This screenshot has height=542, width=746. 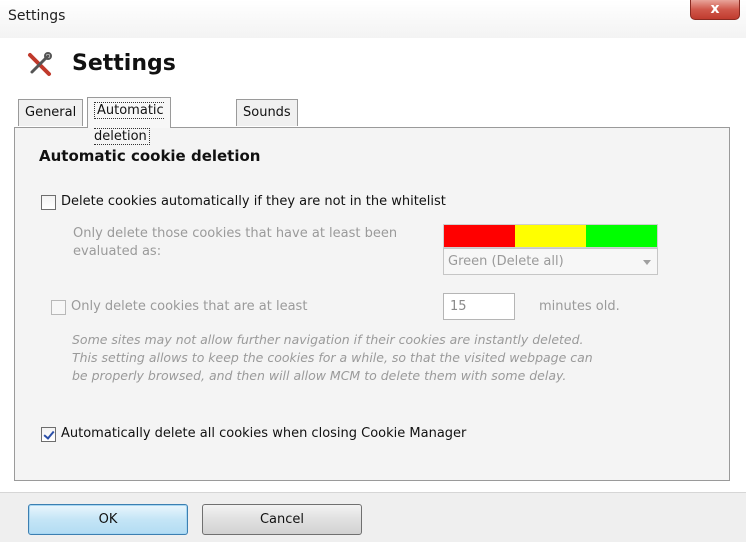 I want to click on tab-sounds: Sounds, so click(x=267, y=112).